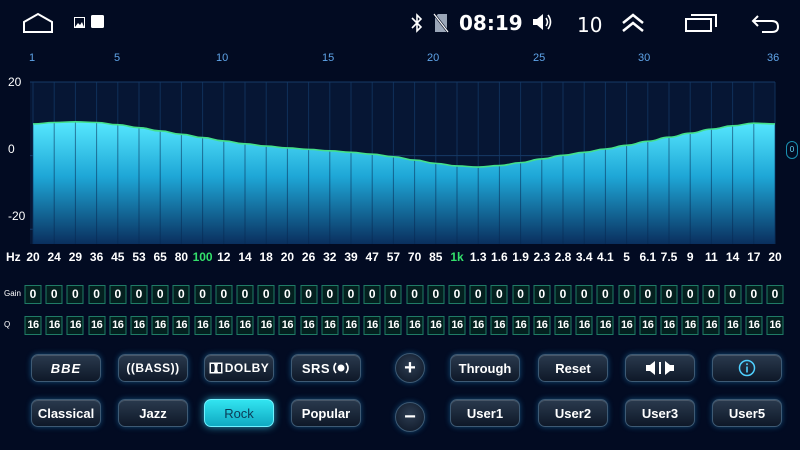 Image resolution: width=800 pixels, height=450 pixels. I want to click on info-icon, so click(747, 368).